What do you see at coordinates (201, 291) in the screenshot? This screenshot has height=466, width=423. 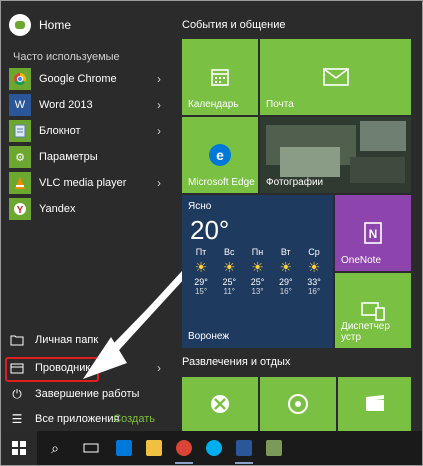 I see `forecast-low: 15°` at bounding box center [201, 291].